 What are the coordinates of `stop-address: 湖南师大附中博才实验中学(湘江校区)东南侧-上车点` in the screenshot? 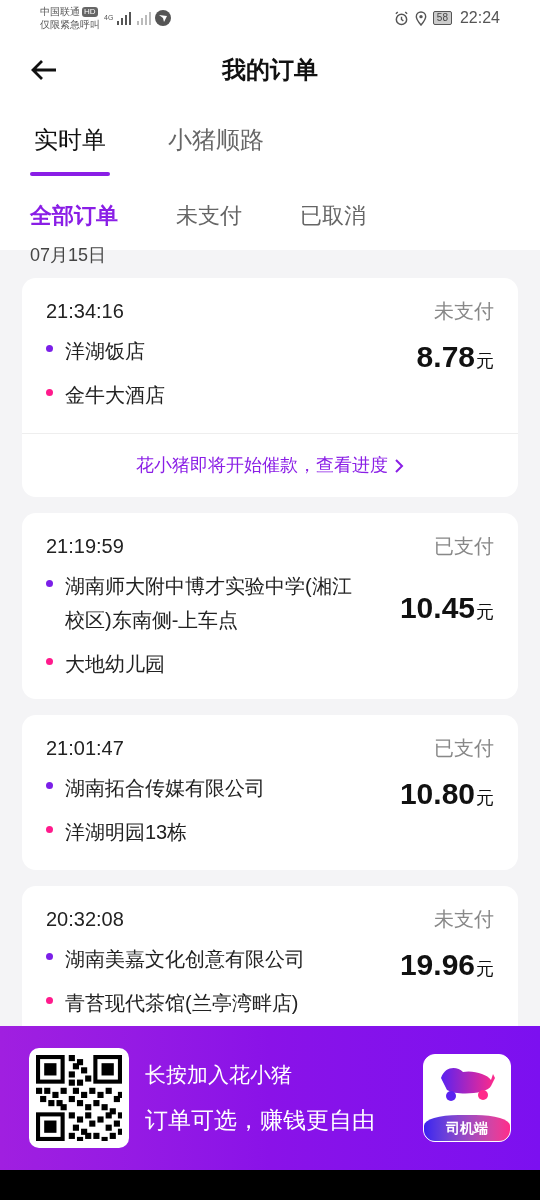 It's located at (209, 603).